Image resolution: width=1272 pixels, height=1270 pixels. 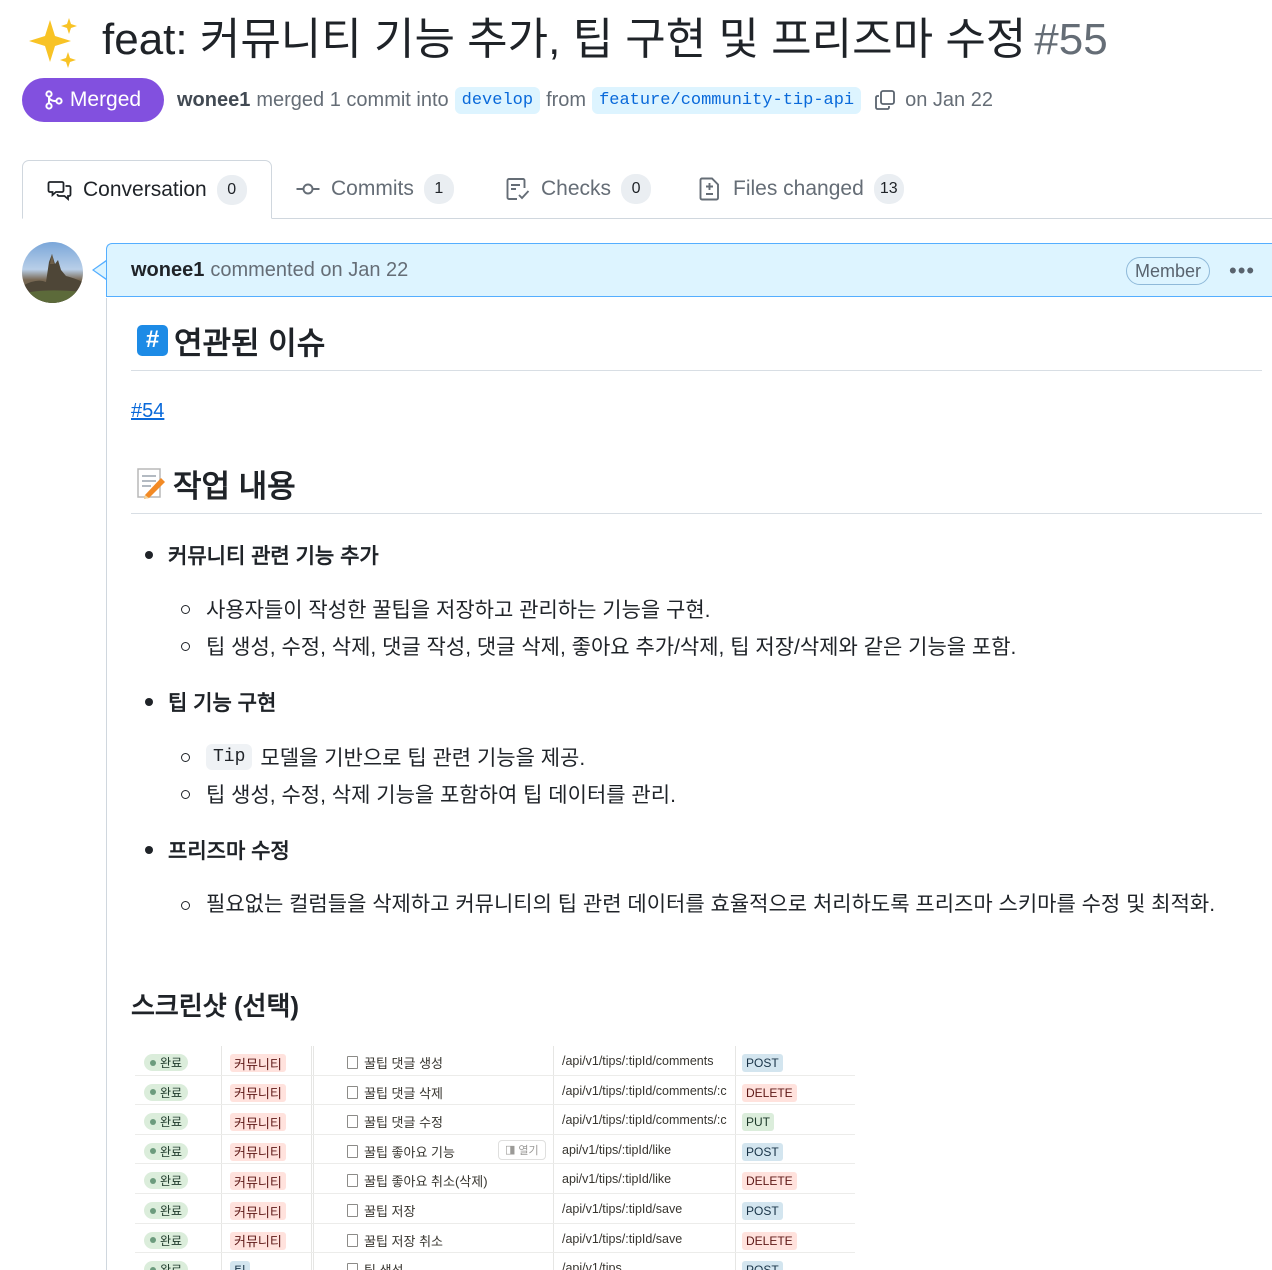 I want to click on page-name-text: 꿀팁 댓글 수정, so click(x=403, y=1123).